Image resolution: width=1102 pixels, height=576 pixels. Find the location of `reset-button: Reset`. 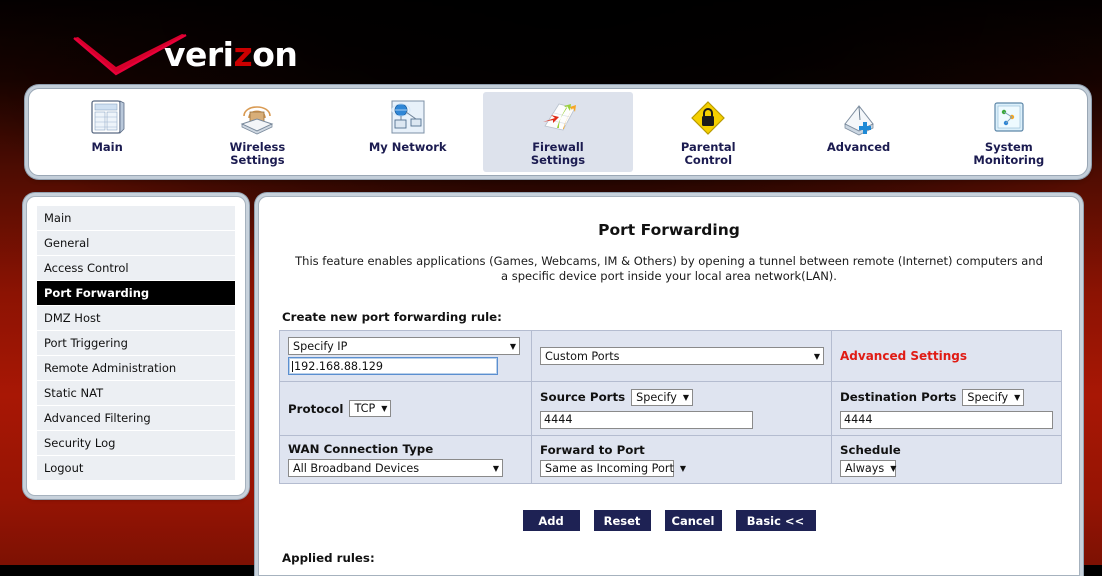

reset-button: Reset is located at coordinates (622, 520).